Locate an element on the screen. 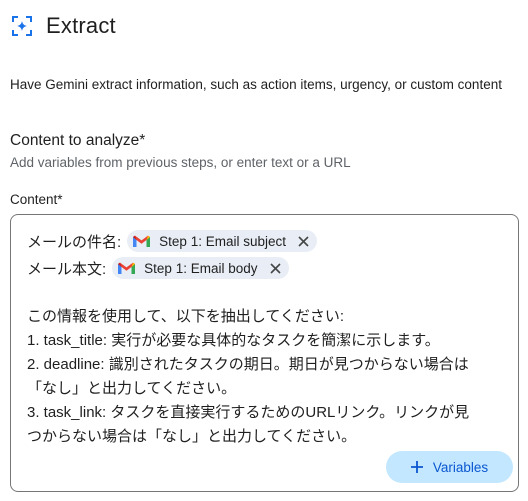 Image resolution: width=528 pixels, height=501 pixels. chip-label: Step 1: Email subject is located at coordinates (222, 241).